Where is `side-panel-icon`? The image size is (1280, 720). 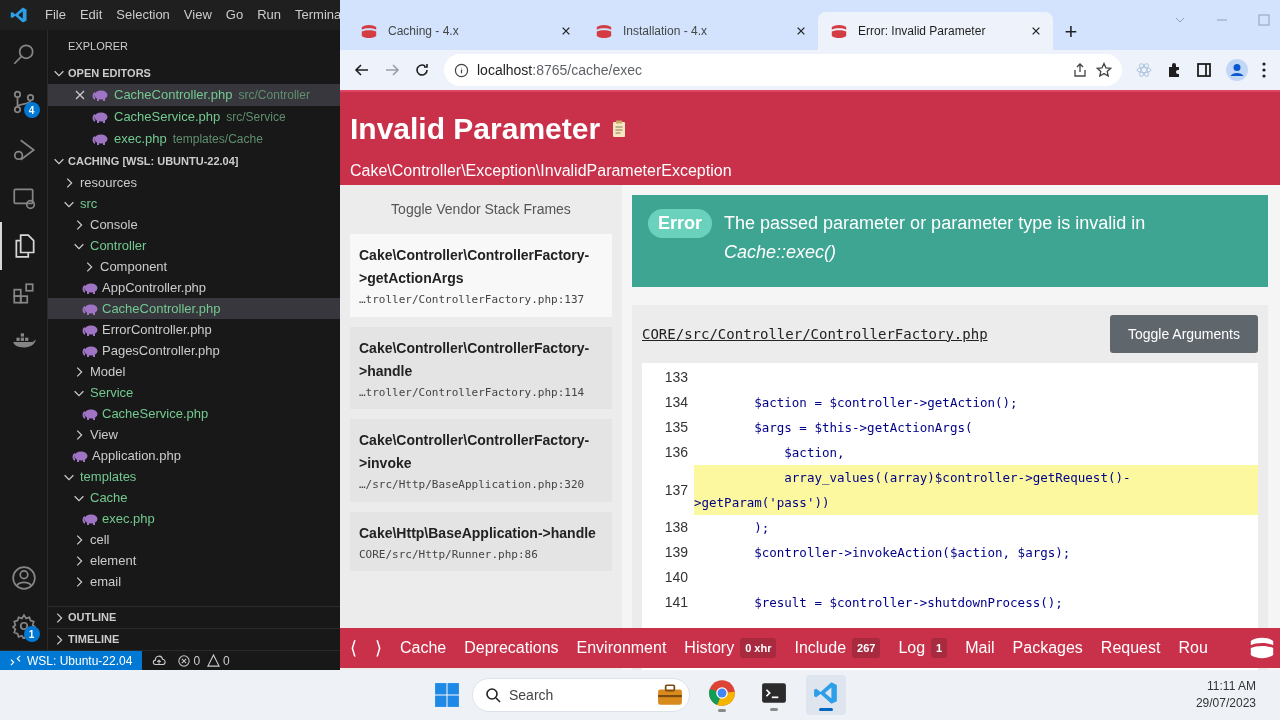
side-panel-icon is located at coordinates (1204, 70).